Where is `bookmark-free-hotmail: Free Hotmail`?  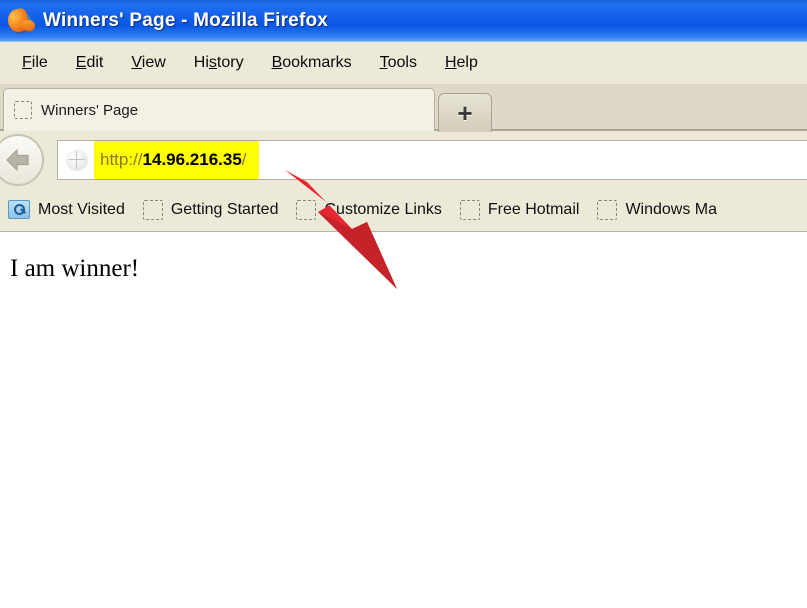 bookmark-free-hotmail: Free Hotmail is located at coordinates (519, 209).